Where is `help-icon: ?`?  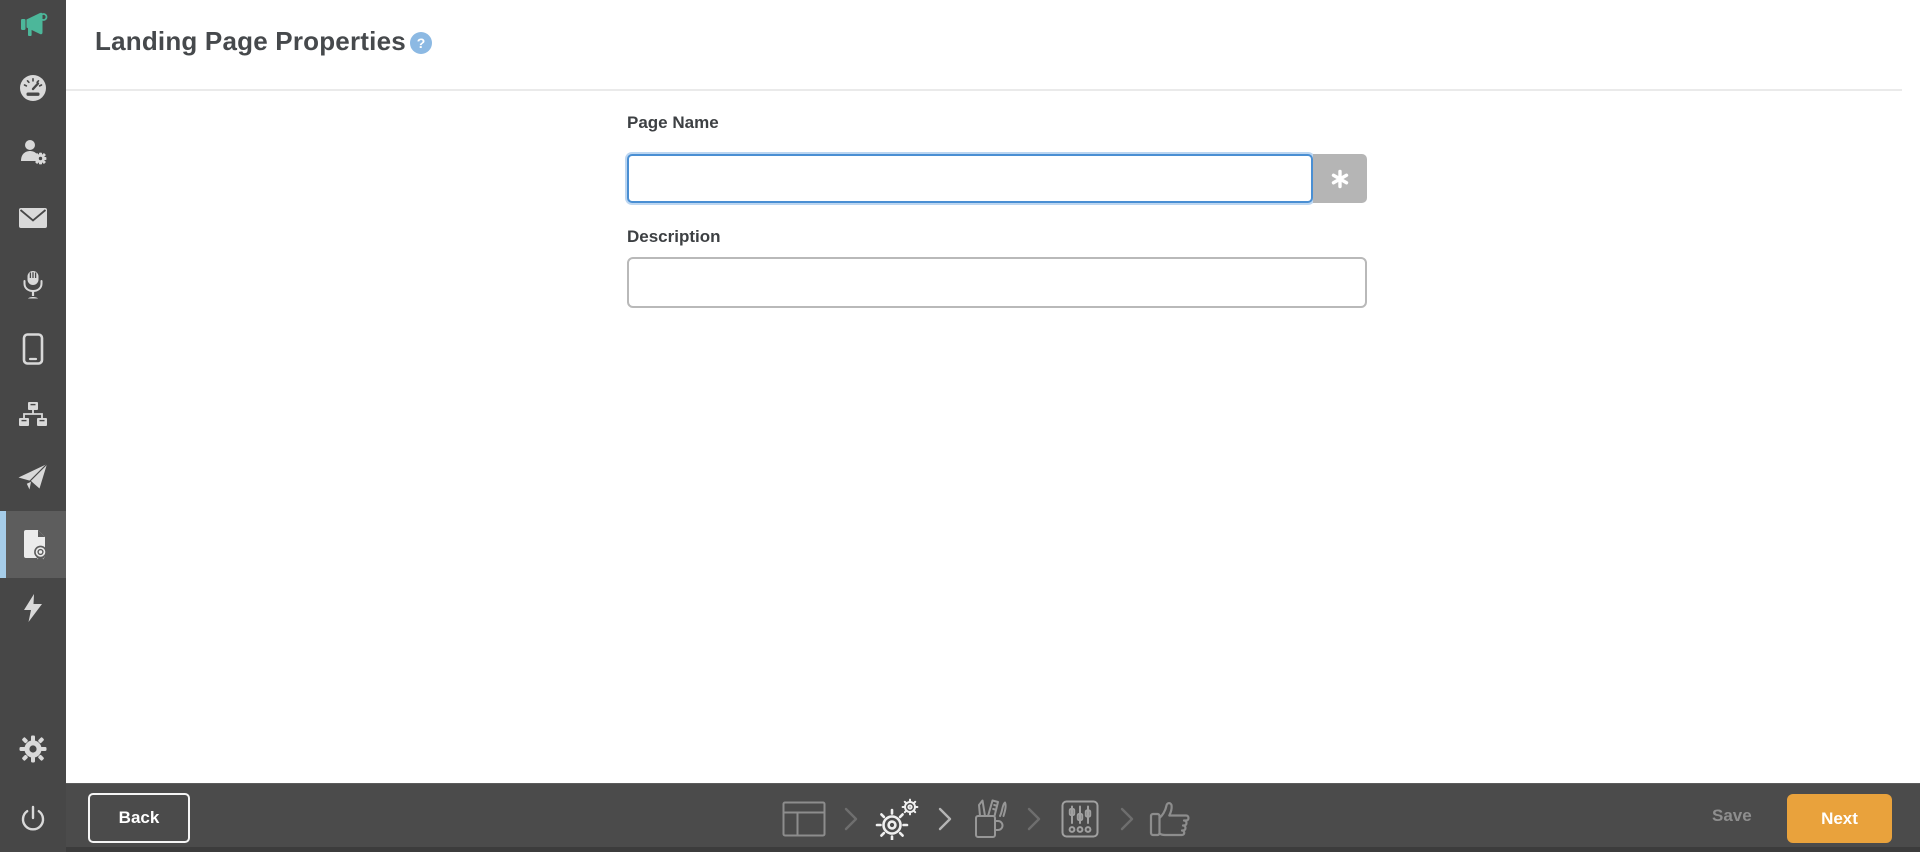 help-icon: ? is located at coordinates (421, 43).